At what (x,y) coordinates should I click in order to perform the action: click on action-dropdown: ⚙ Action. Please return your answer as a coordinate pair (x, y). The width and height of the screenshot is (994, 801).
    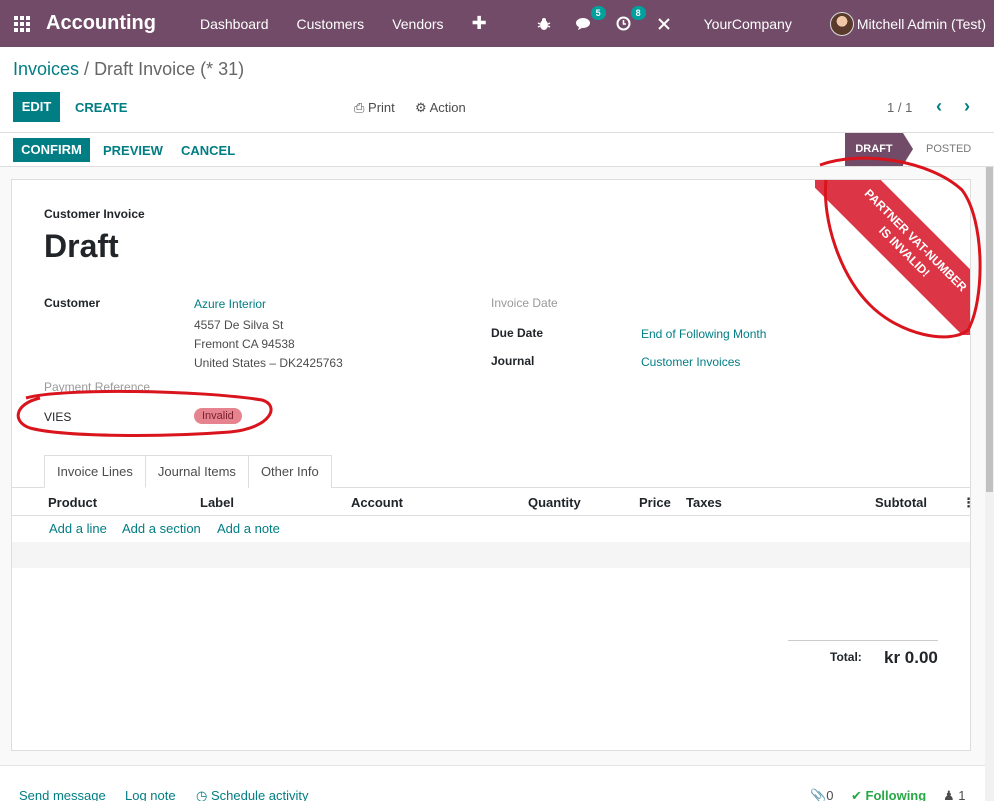
    Looking at the image, I should click on (440, 108).